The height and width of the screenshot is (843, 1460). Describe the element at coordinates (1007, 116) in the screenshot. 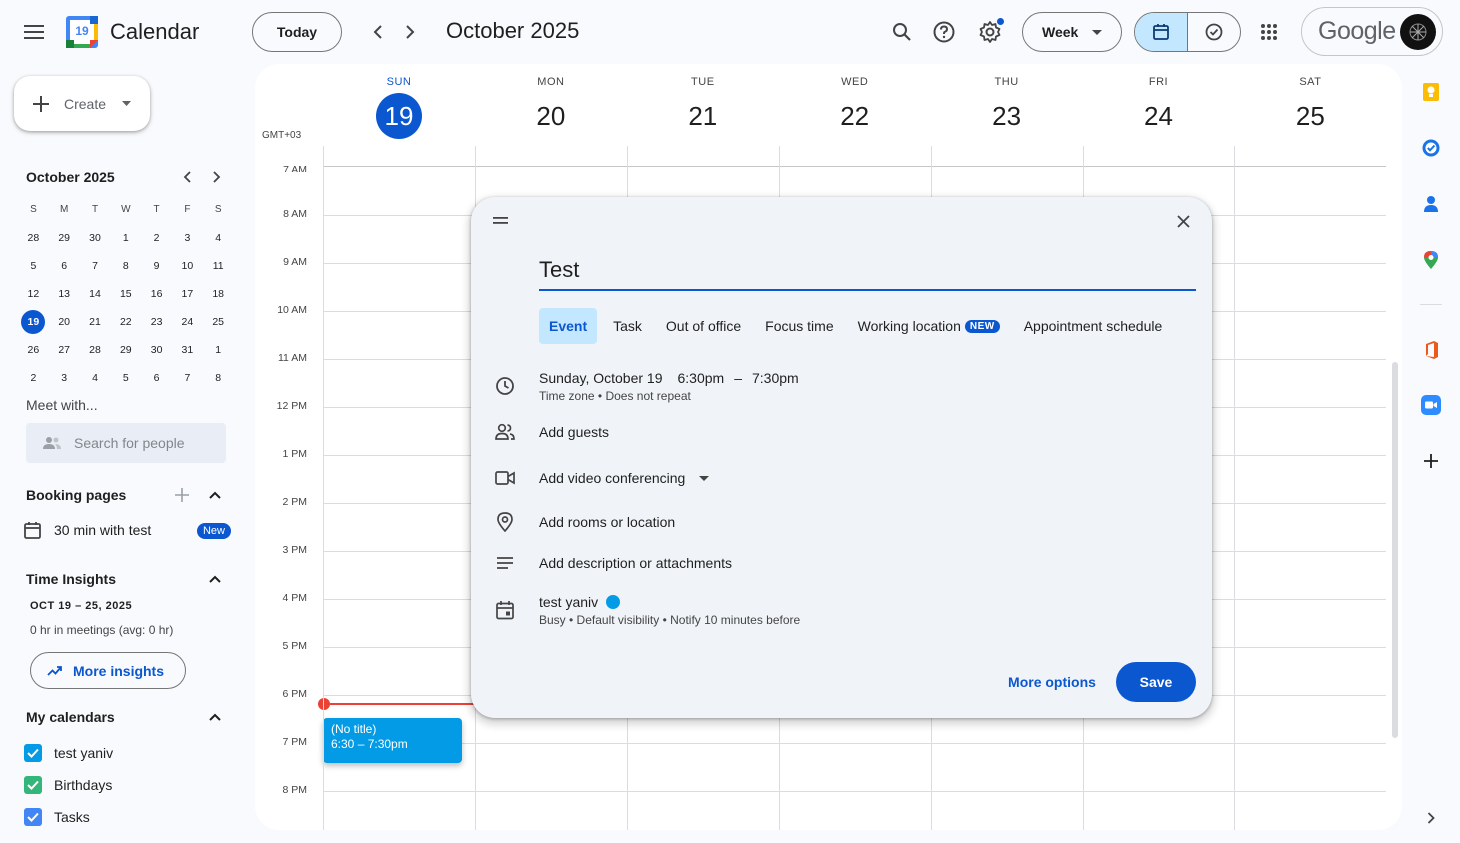

I see `day-number: 23` at that location.